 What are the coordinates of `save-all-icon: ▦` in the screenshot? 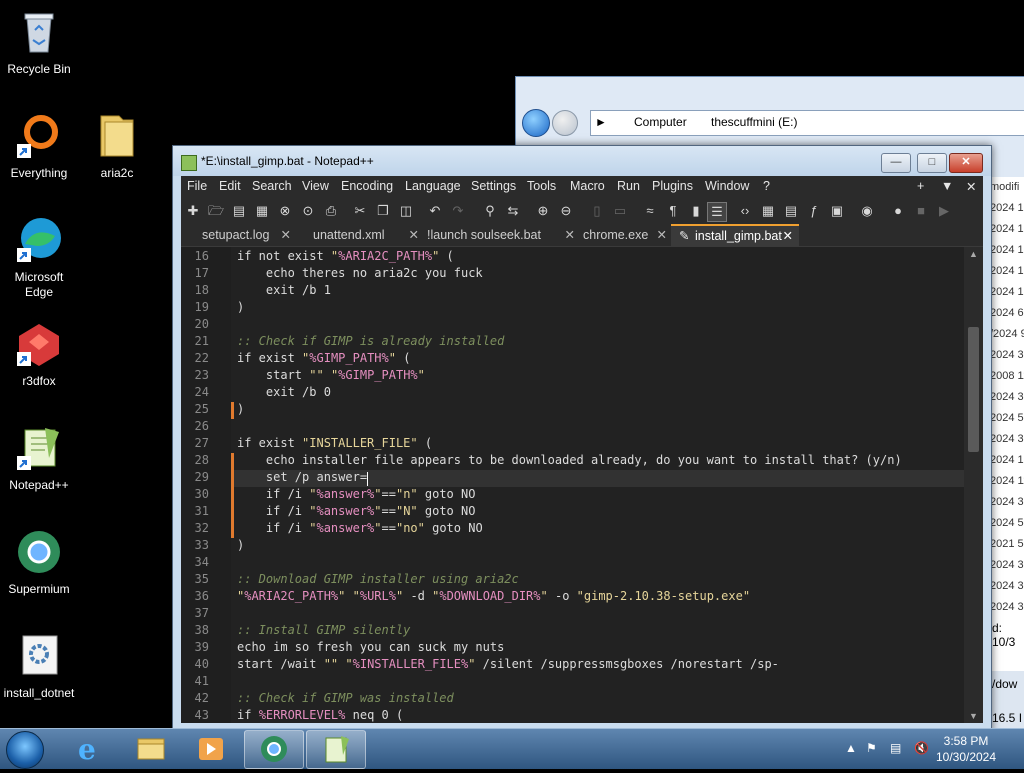 It's located at (262, 211).